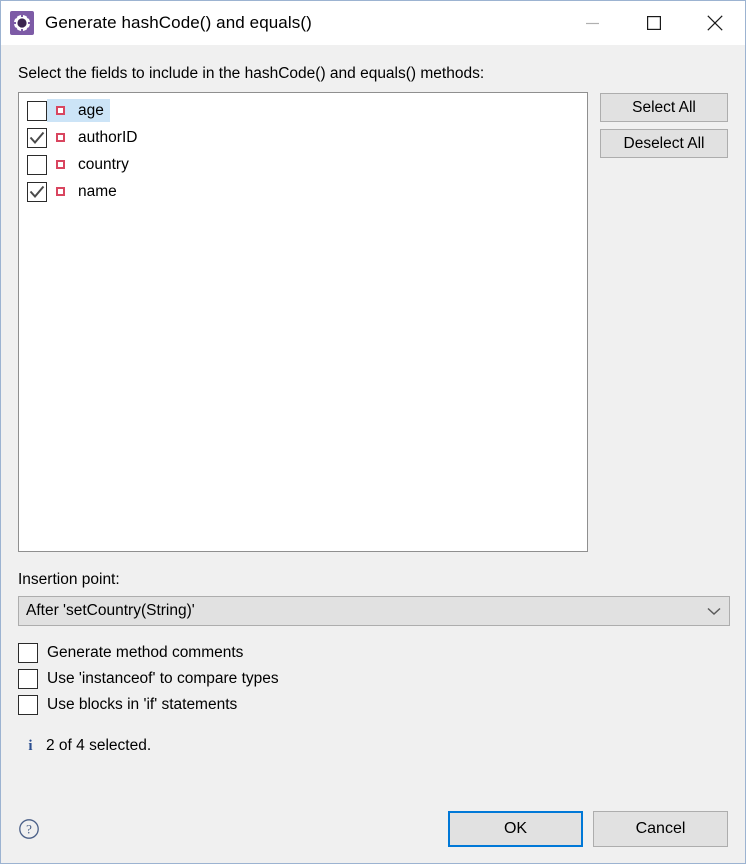 The height and width of the screenshot is (864, 746). I want to click on insertion-point-dropdown: After 'setCountry(String)', so click(374, 611).